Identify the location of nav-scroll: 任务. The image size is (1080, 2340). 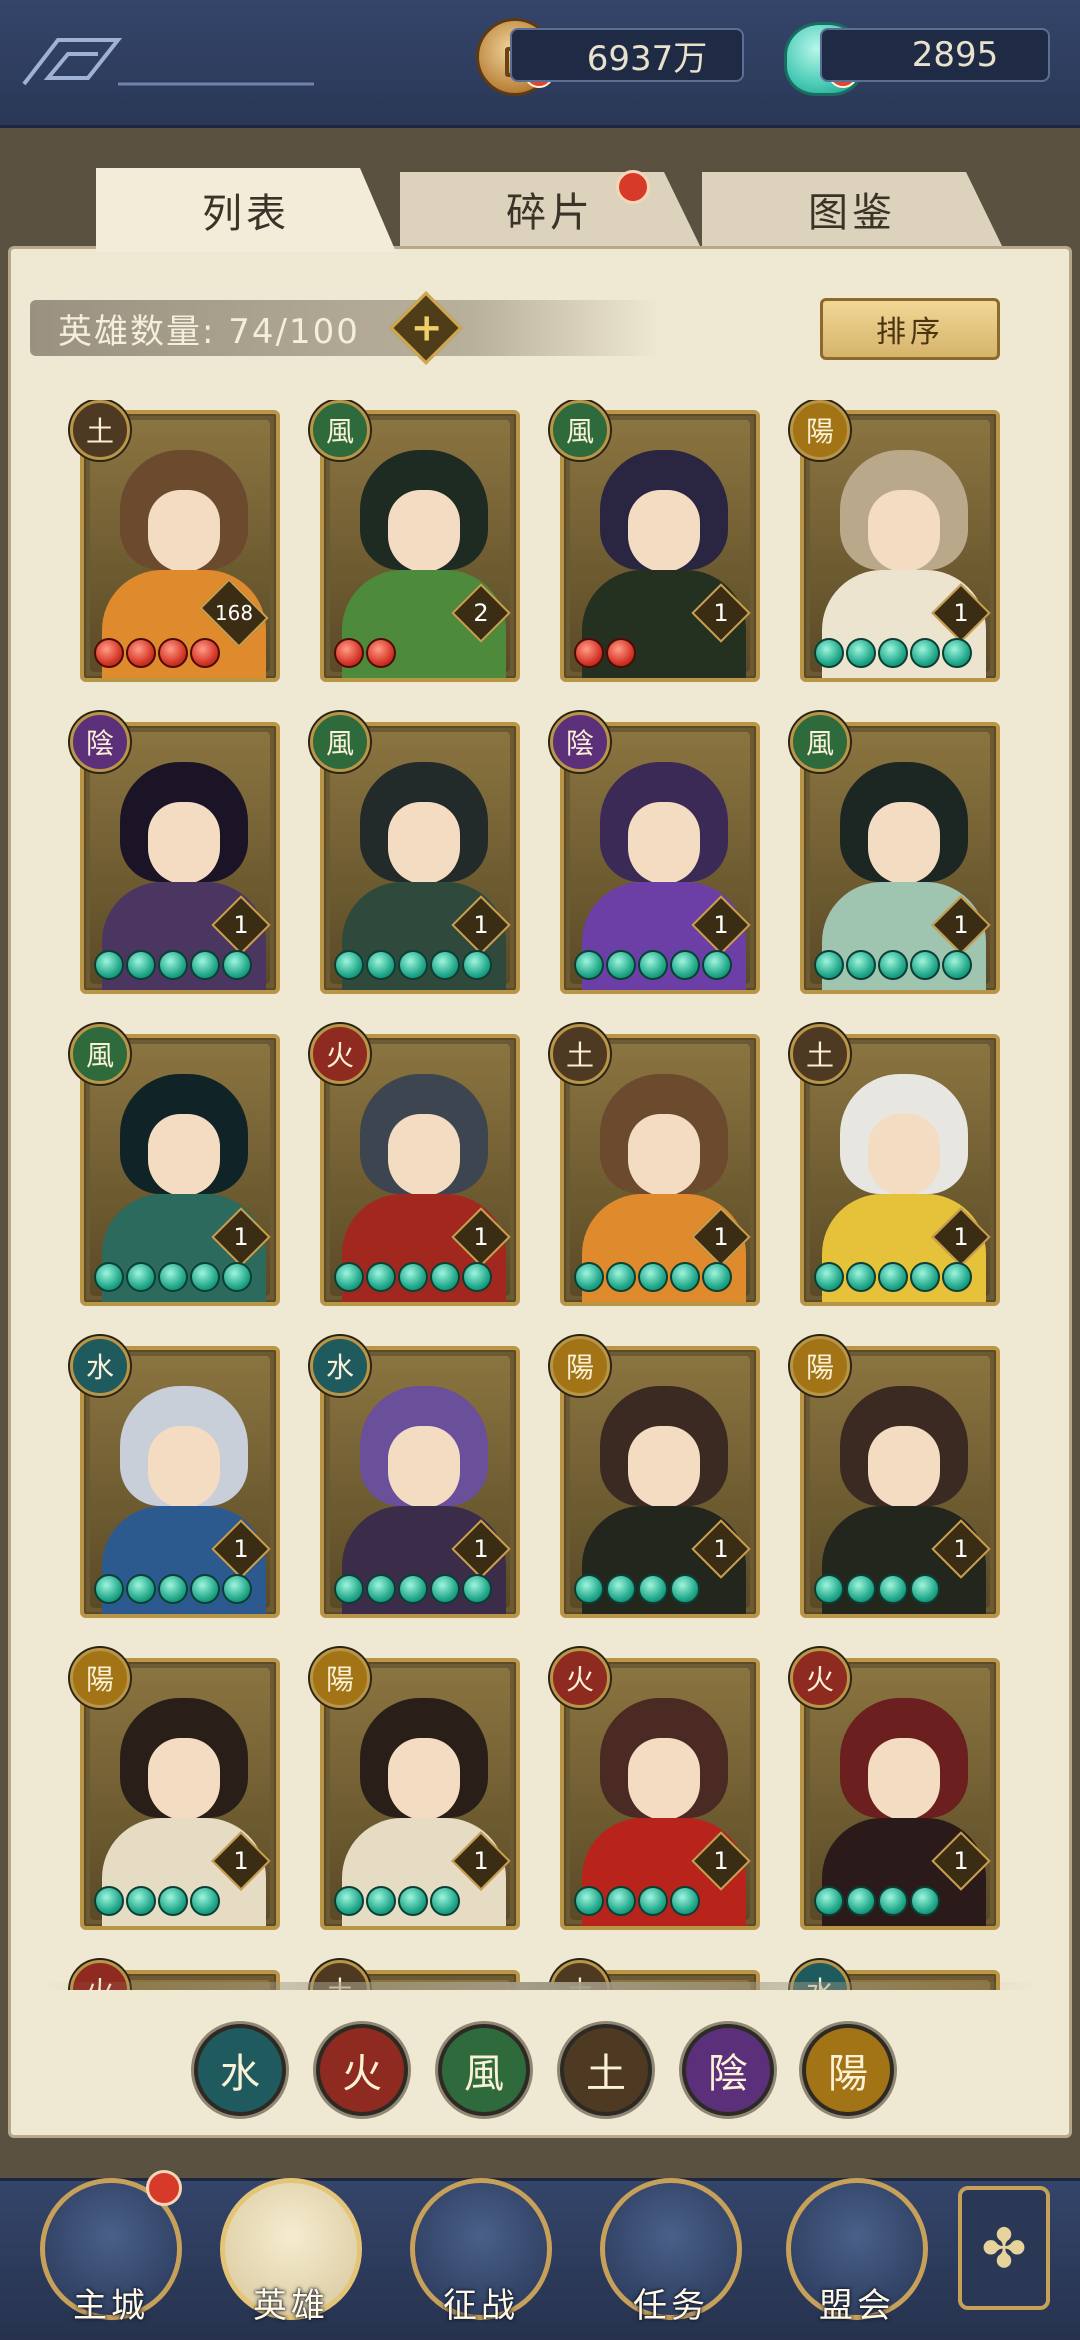
(675, 2259).